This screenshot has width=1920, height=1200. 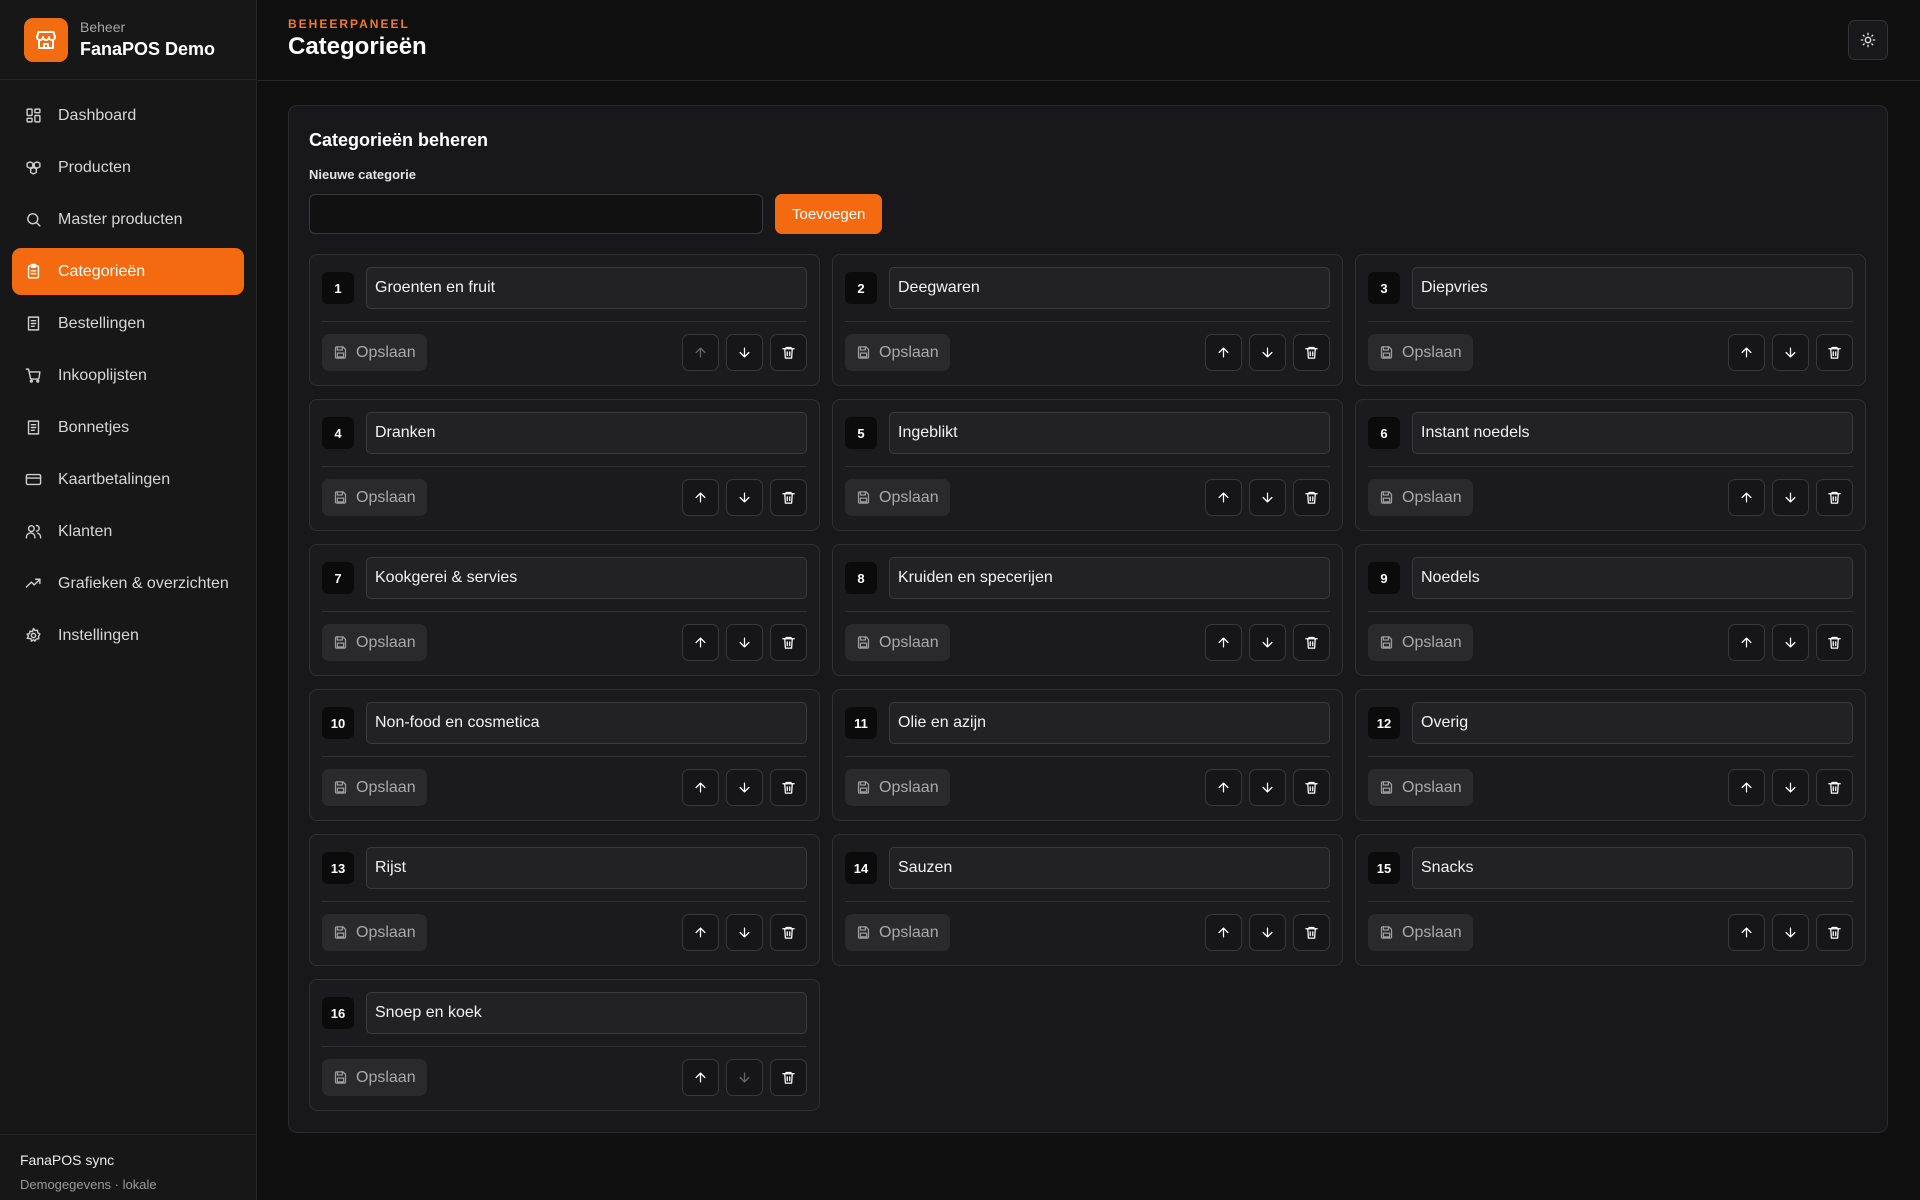 What do you see at coordinates (128, 531) in the screenshot?
I see `sidebar-item-klanten: Klanten` at bounding box center [128, 531].